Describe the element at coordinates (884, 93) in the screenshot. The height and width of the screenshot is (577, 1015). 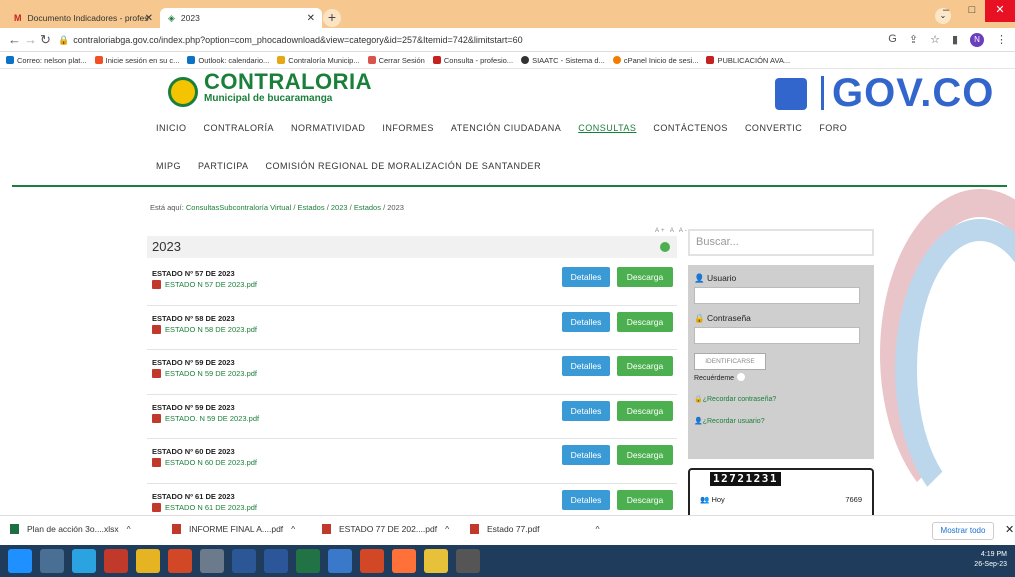
I see `govco-logo: GOV.CO` at that location.